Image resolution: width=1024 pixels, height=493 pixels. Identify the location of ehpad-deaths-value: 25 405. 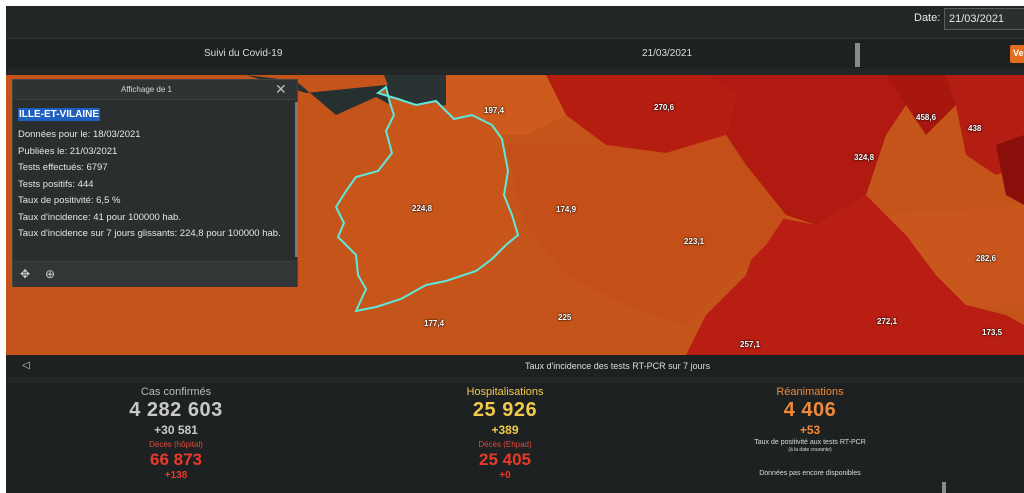
(505, 459).